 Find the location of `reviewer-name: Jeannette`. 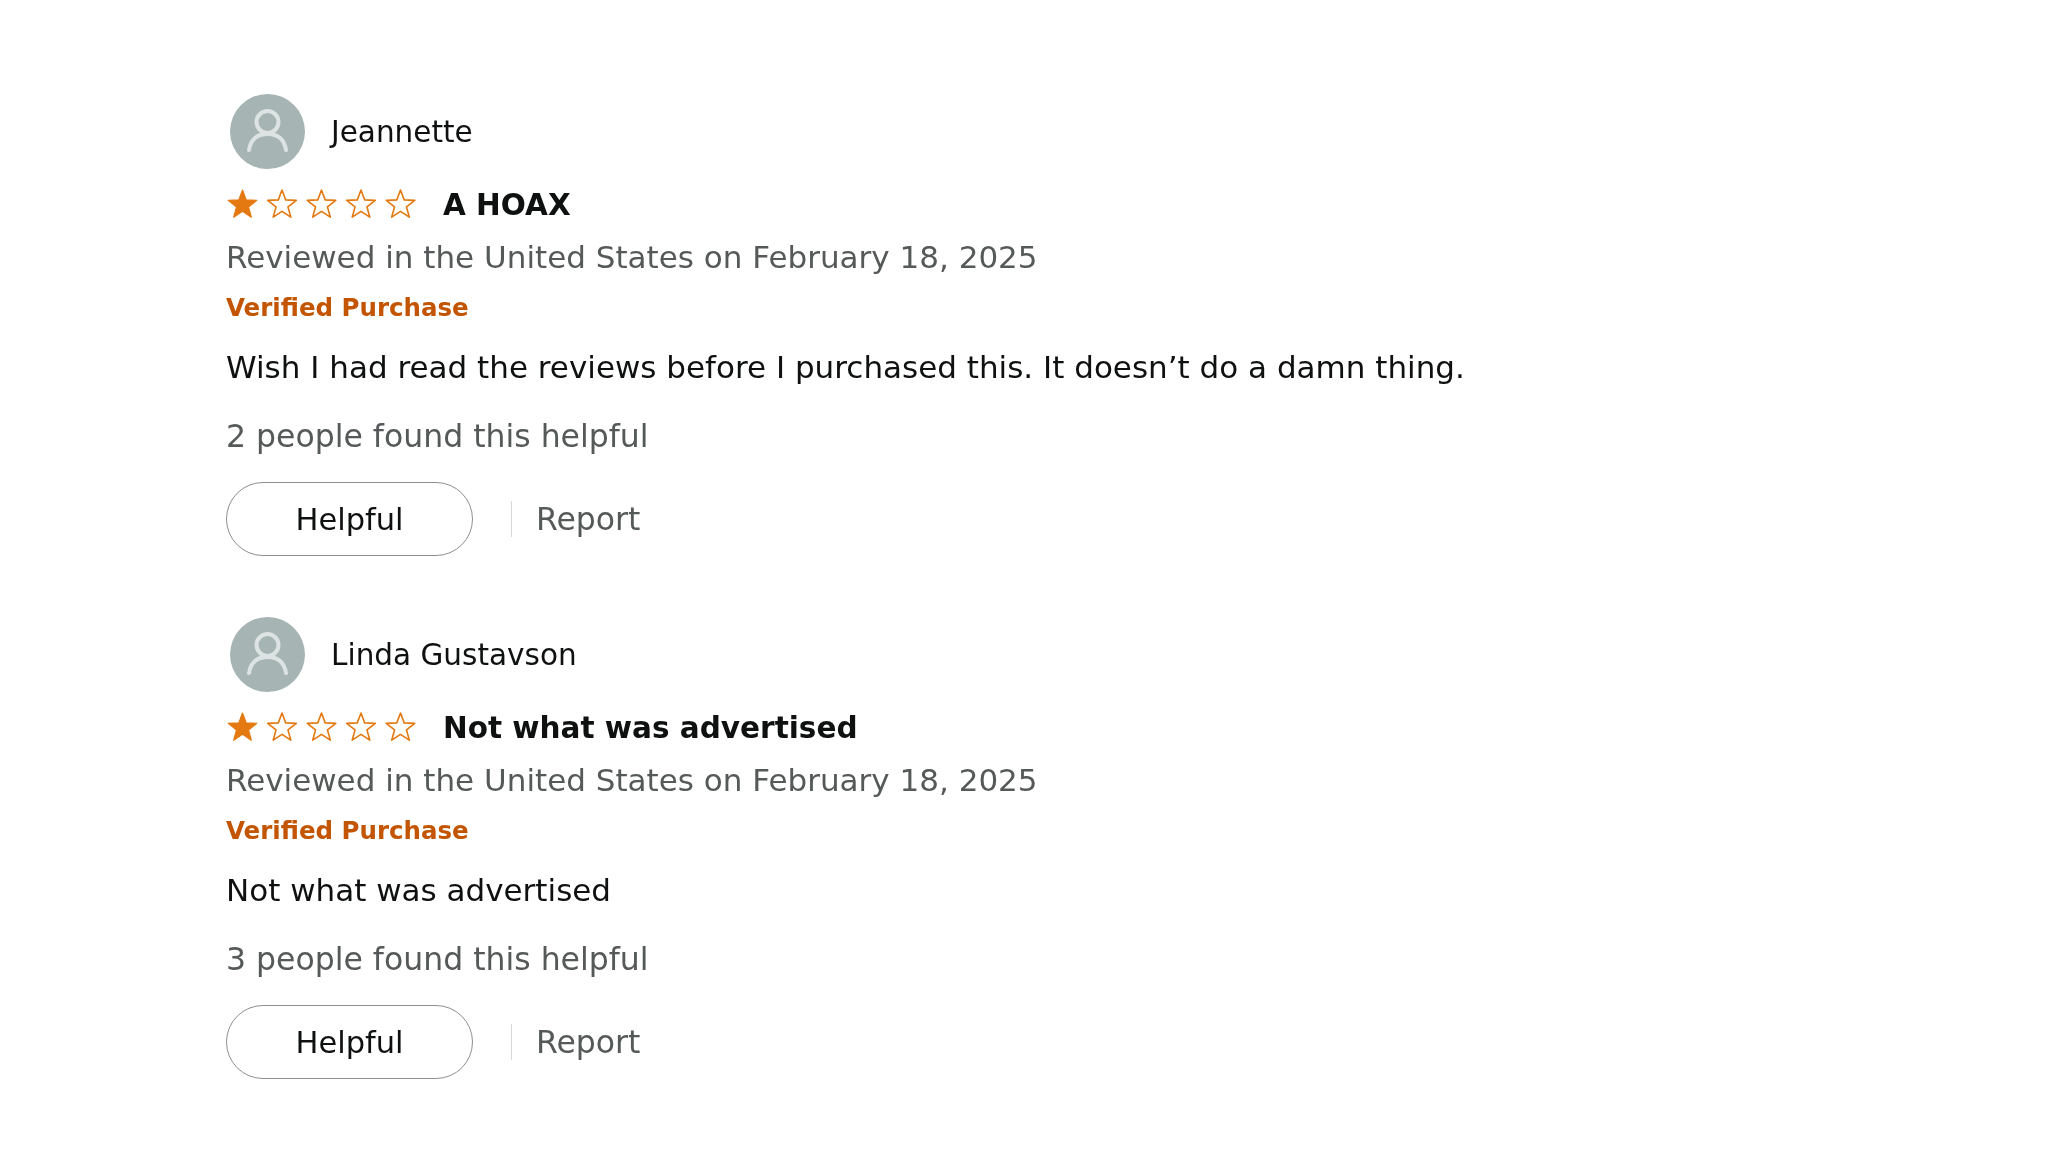

reviewer-name: Jeannette is located at coordinates (402, 132).